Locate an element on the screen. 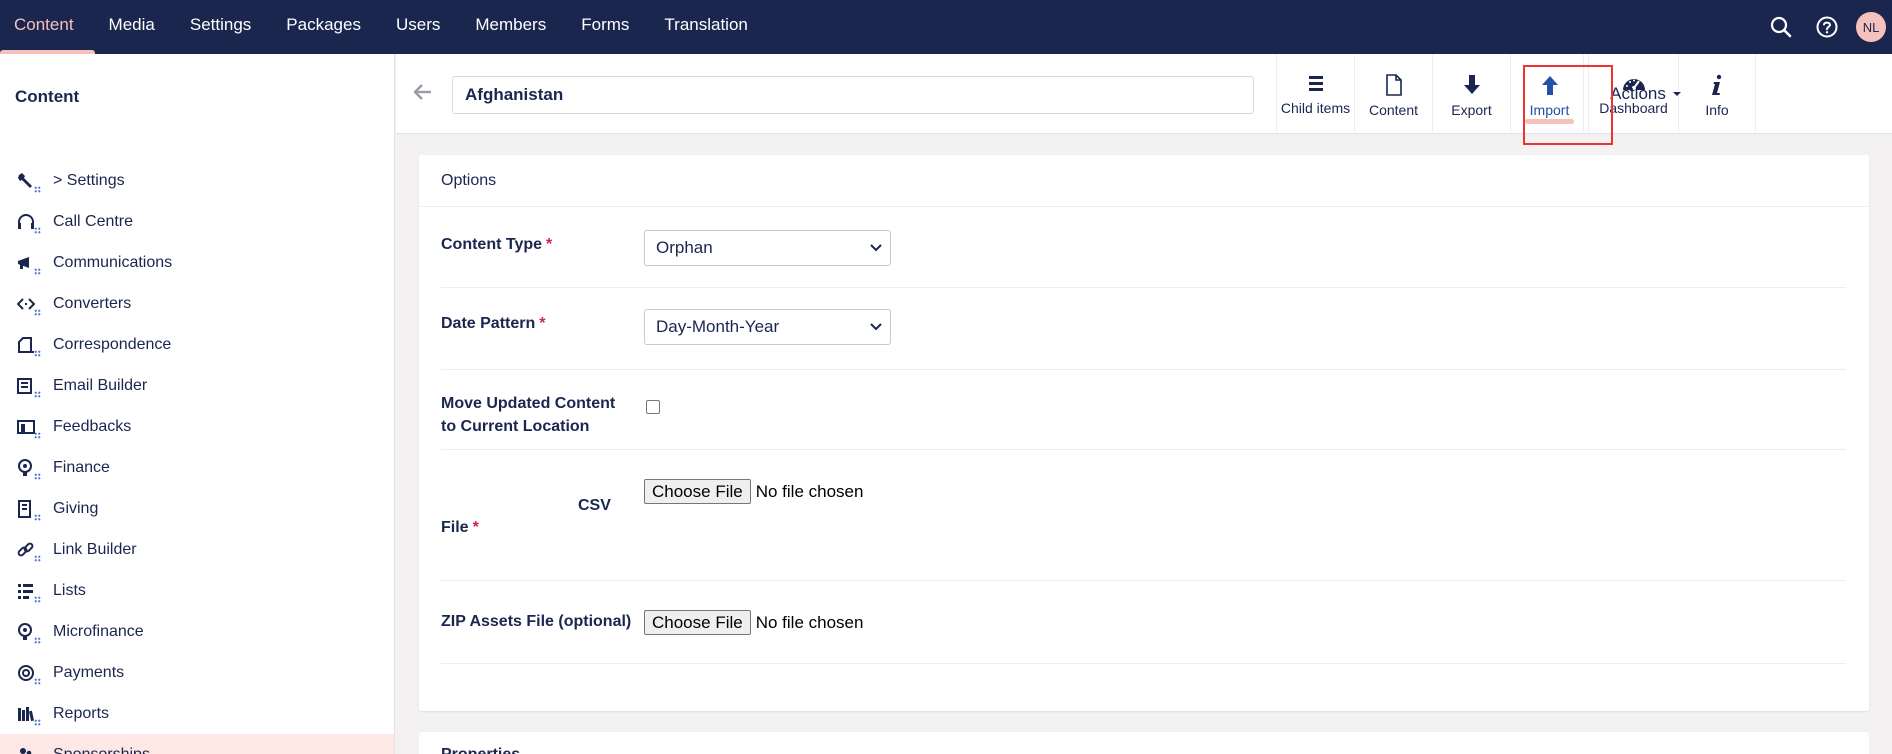  content-type-label: Content Type * is located at coordinates (497, 244).